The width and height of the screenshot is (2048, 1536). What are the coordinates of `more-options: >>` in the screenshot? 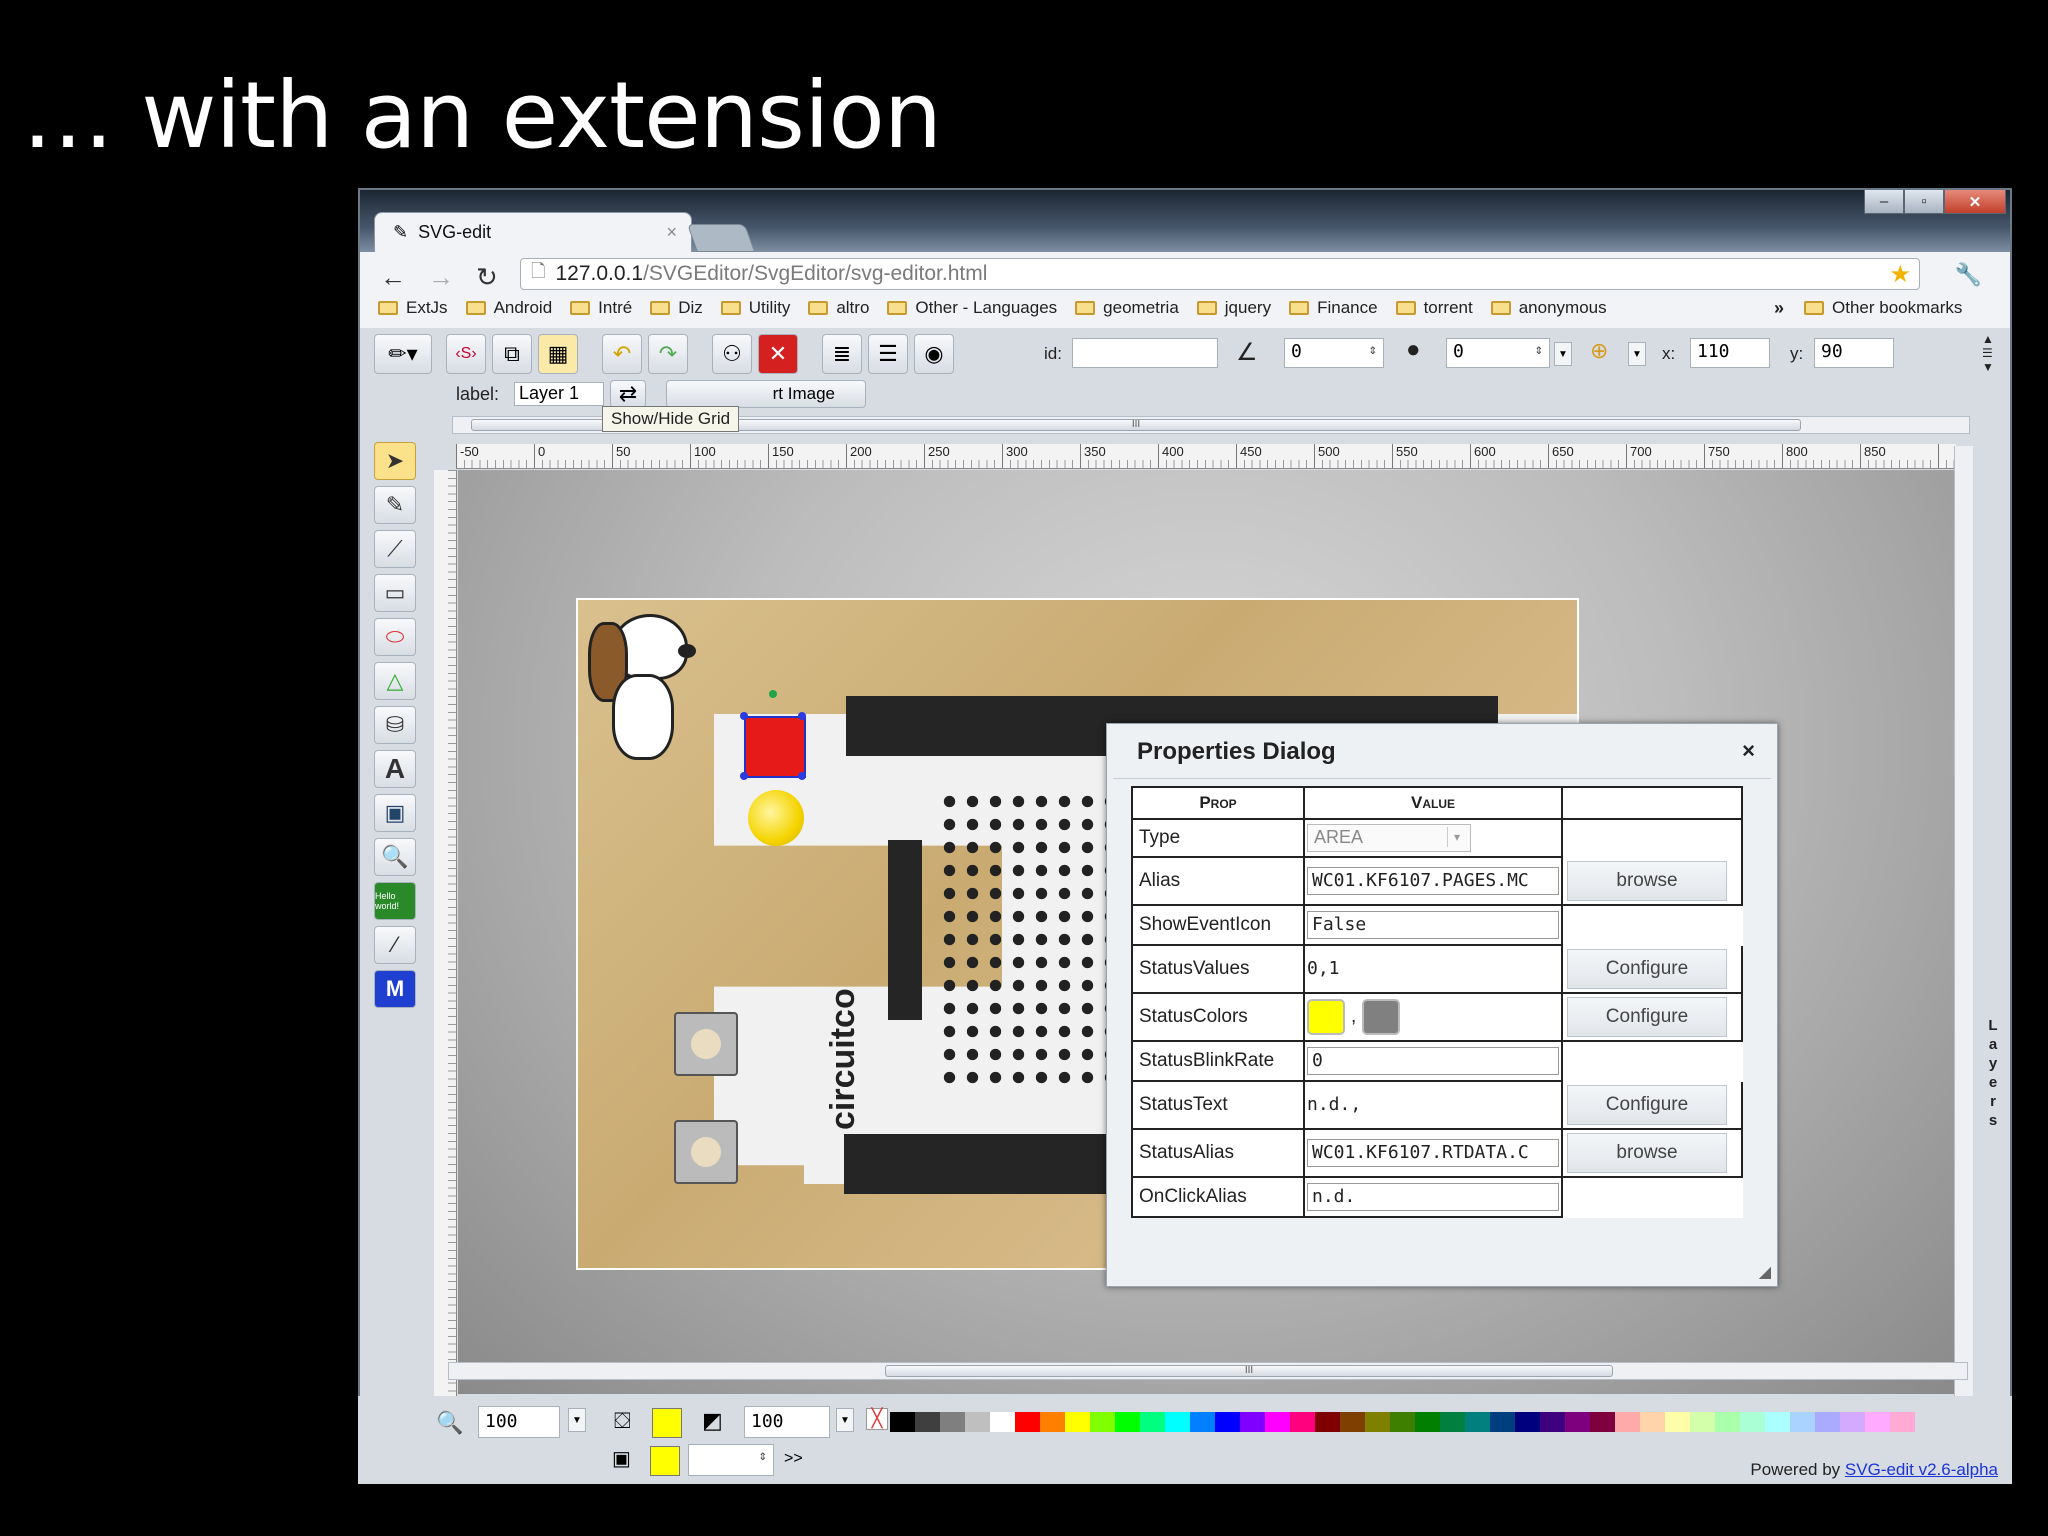 It's located at (793, 1459).